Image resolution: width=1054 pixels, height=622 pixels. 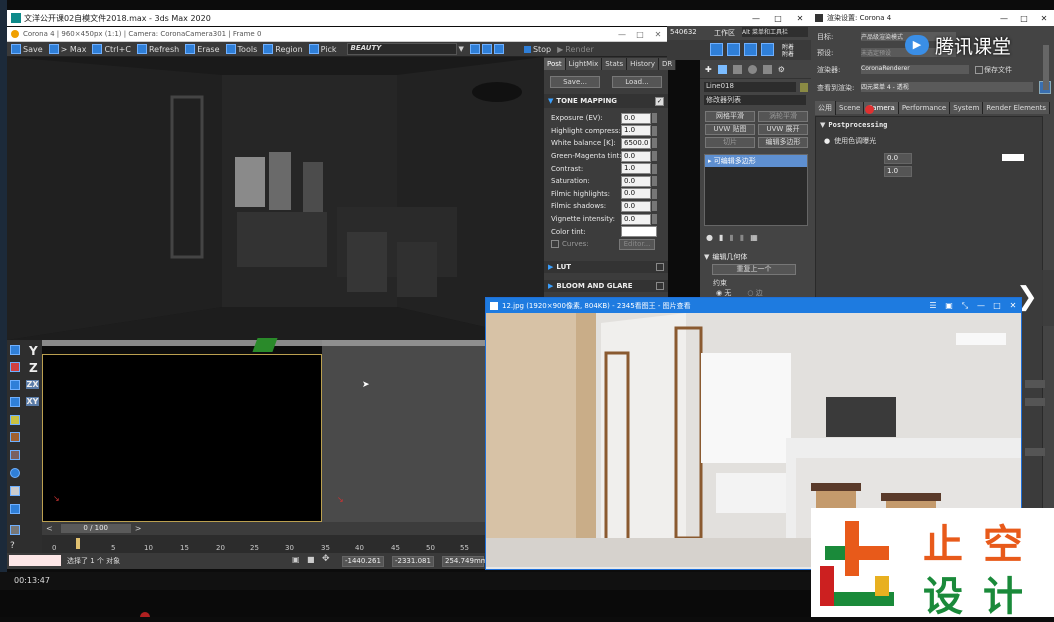 What do you see at coordinates (241, 49) in the screenshot?
I see `tools-button: Tools` at bounding box center [241, 49].